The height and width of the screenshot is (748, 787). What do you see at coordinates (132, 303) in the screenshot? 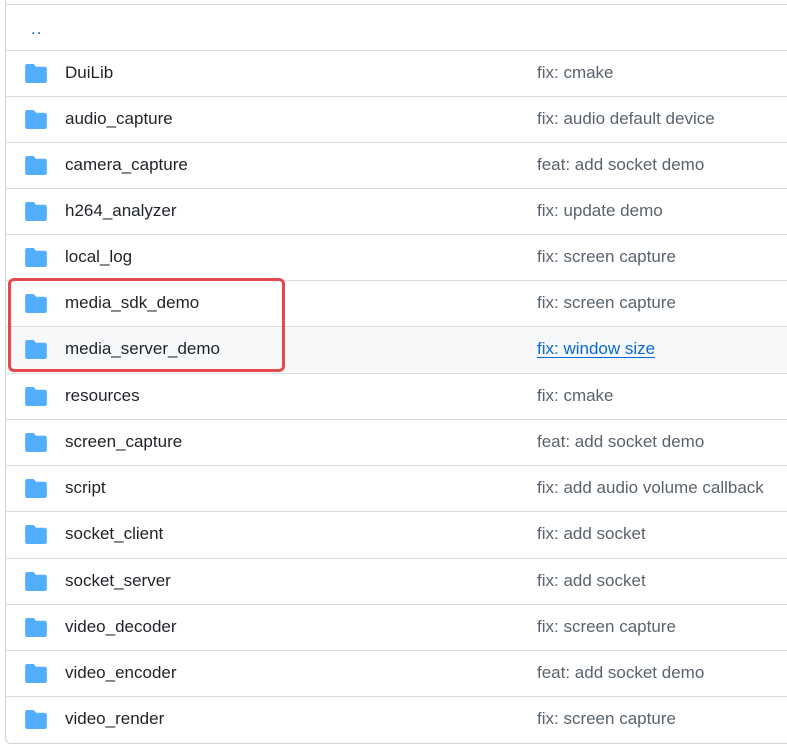
I see `folder-name-link: media_sdk_demo` at bounding box center [132, 303].